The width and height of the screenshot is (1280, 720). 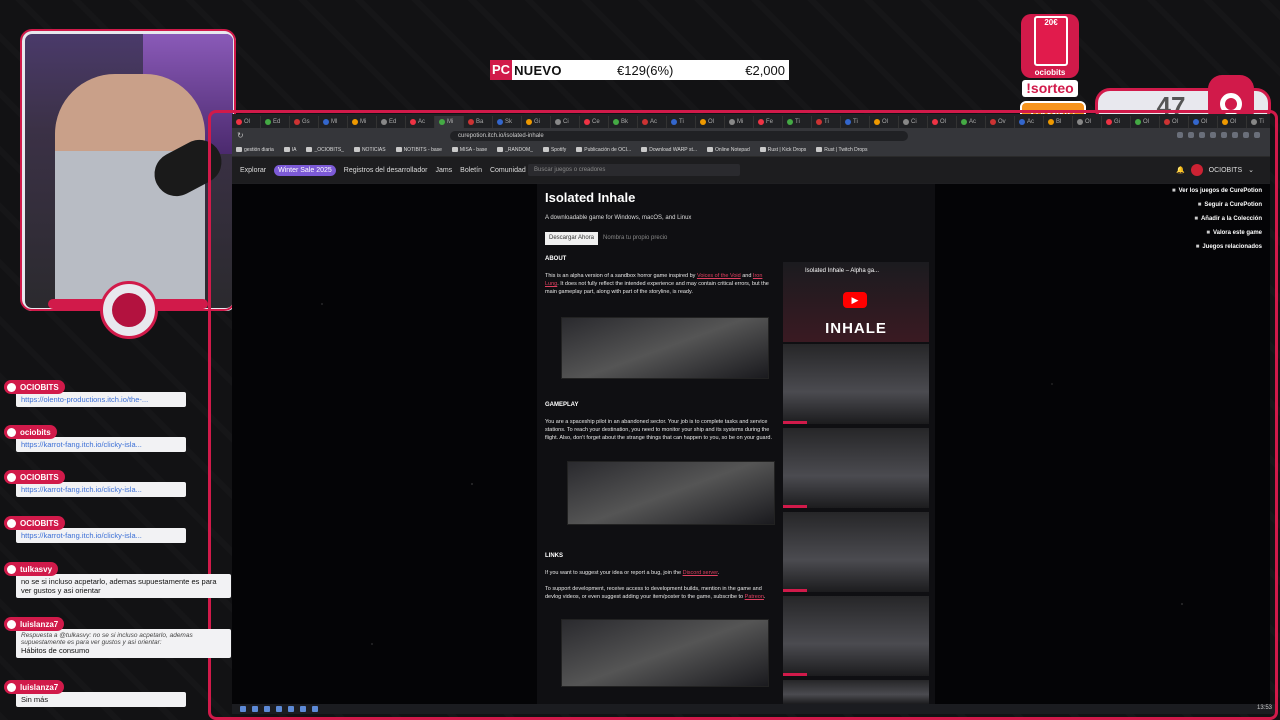 I want to click on nav-winter-sale: Winter Sale 2025, so click(x=305, y=170).